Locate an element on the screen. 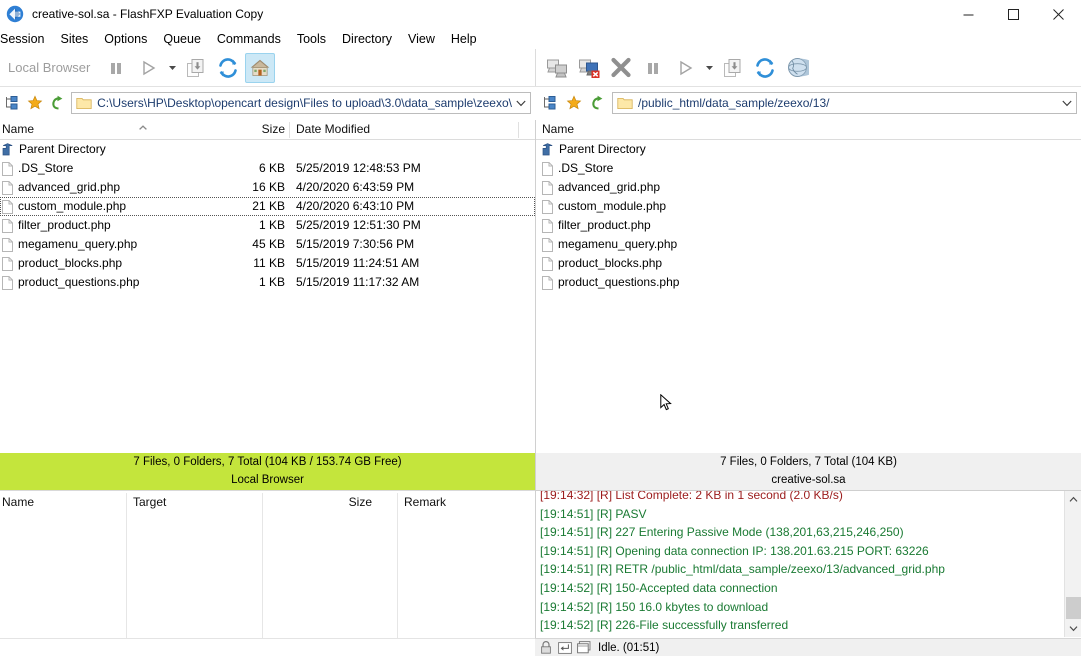  file-date: 5/25/2019 12:48:53 PM is located at coordinates (358, 168).